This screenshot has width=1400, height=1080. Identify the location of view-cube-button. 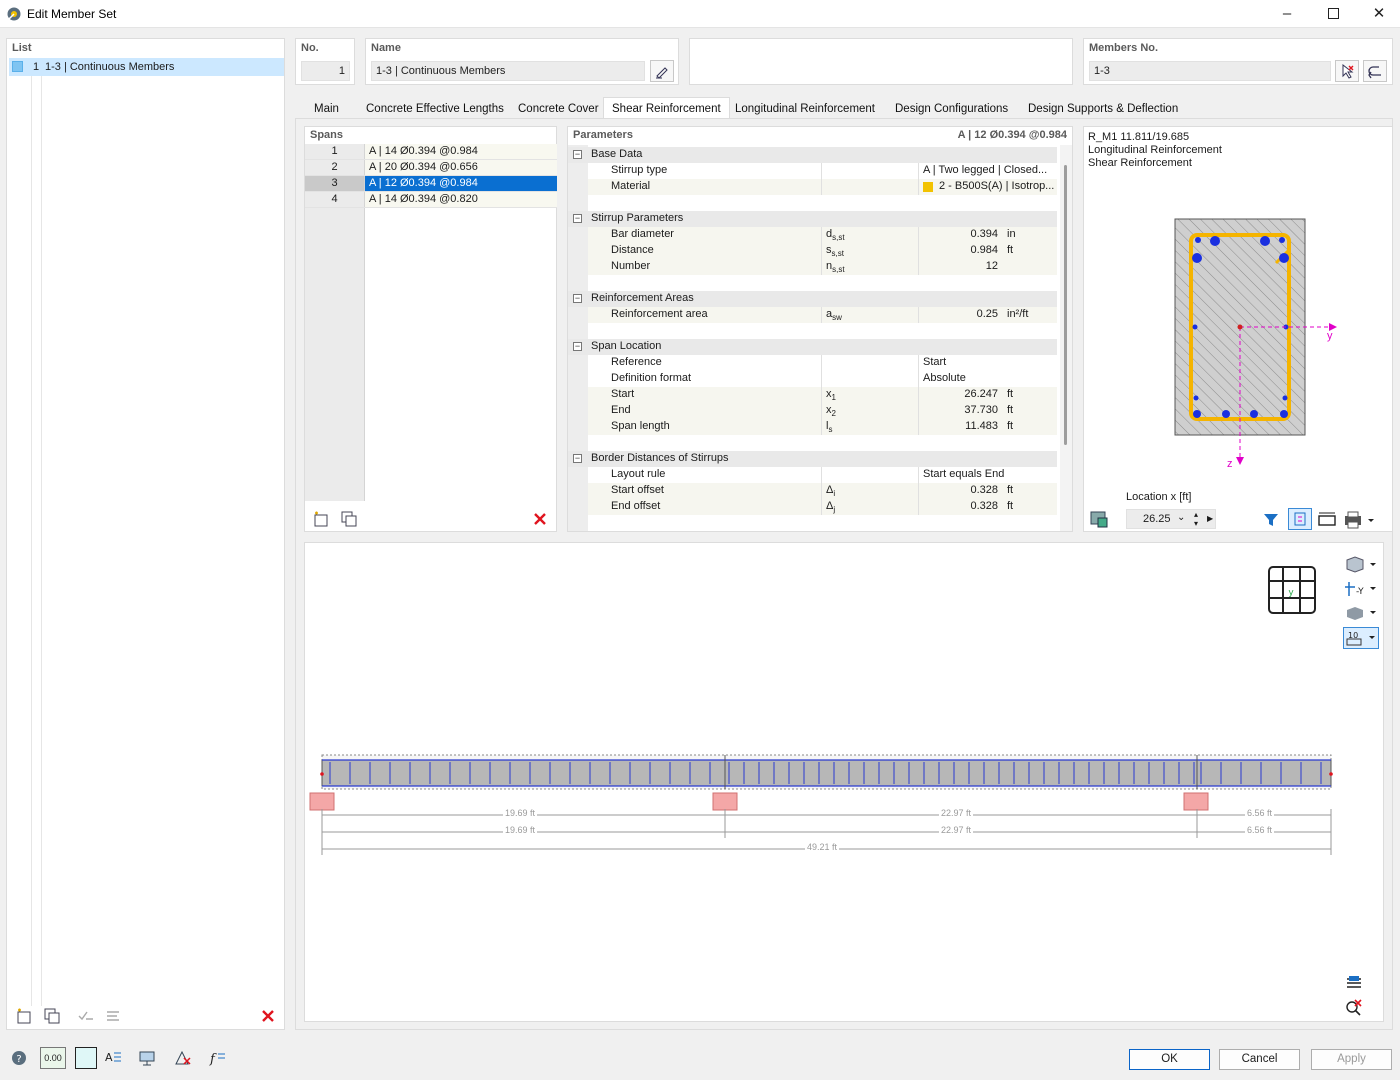
(1361, 565).